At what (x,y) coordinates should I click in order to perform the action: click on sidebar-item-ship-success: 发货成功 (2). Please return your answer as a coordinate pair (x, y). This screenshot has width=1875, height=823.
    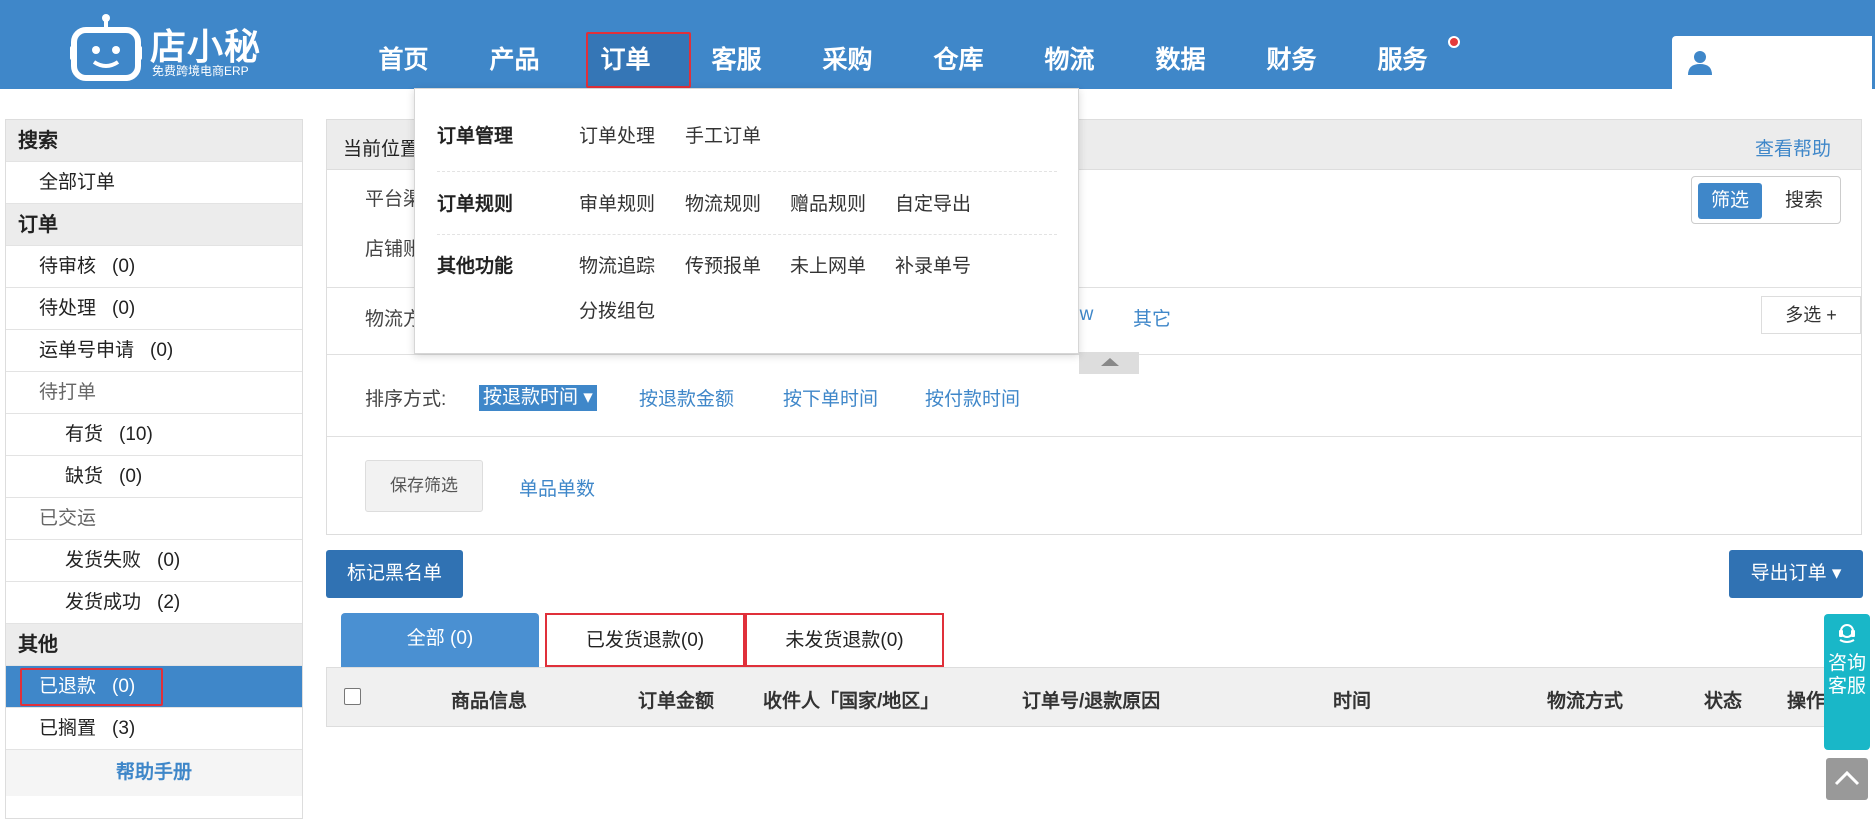
    Looking at the image, I should click on (154, 603).